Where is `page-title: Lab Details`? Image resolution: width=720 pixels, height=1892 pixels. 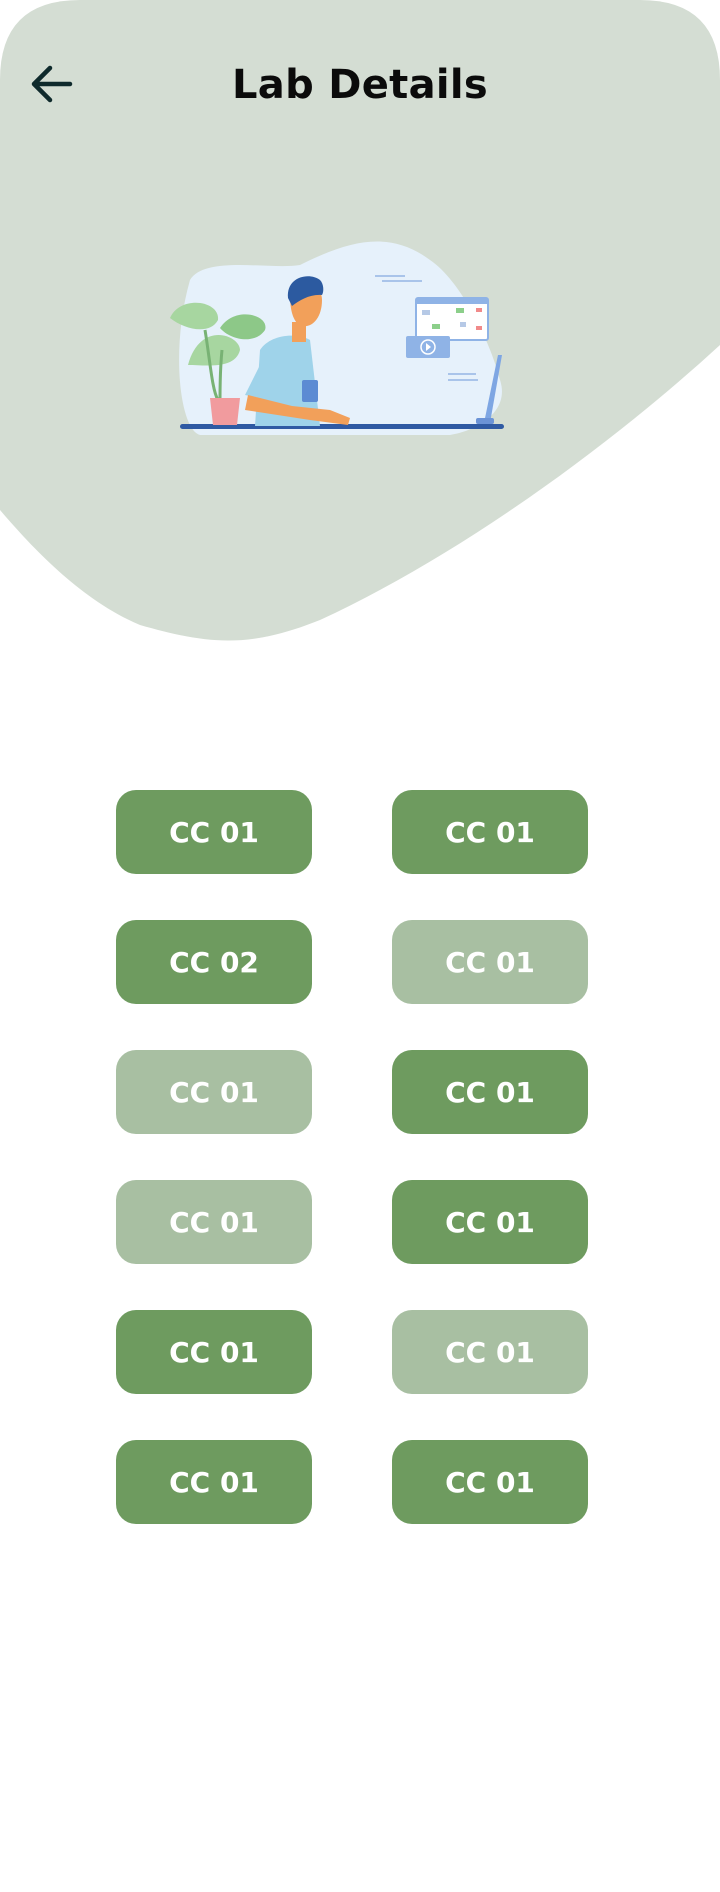 page-title: Lab Details is located at coordinates (359, 85).